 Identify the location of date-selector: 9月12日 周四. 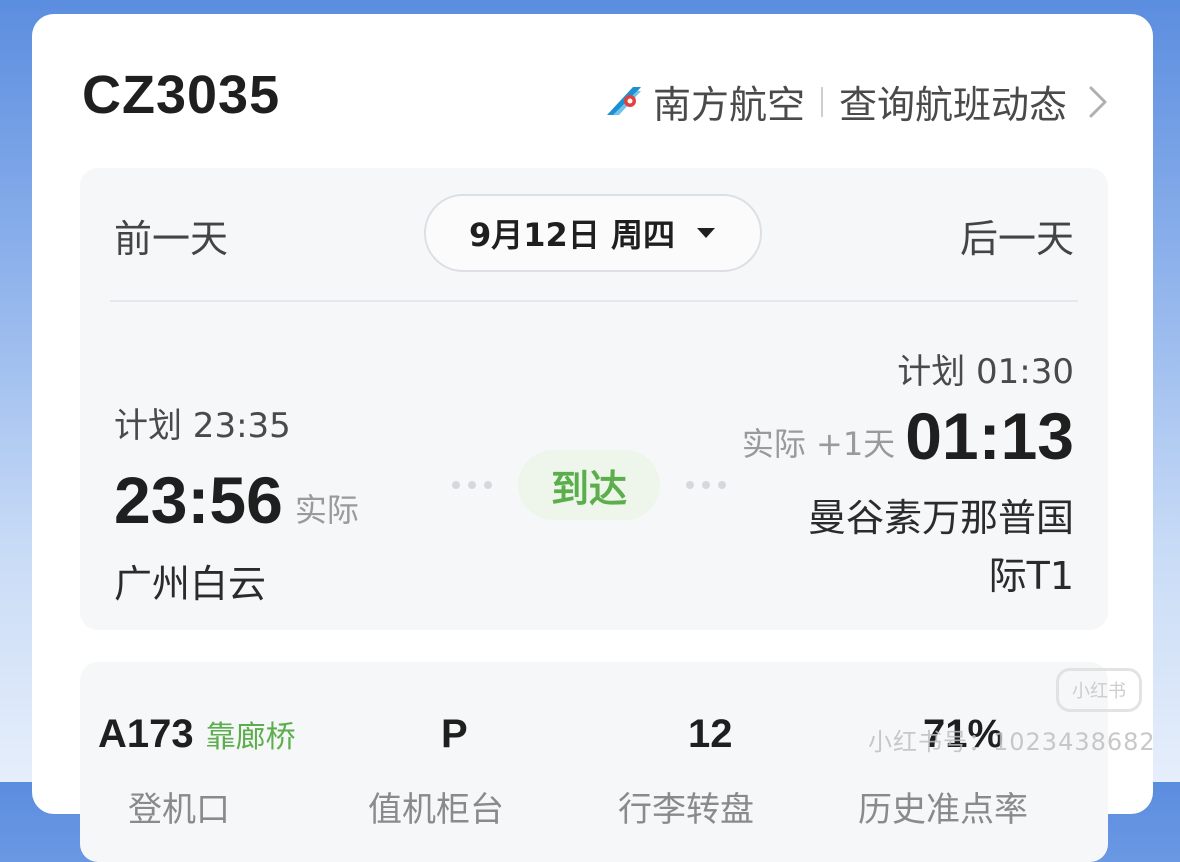
(593, 233).